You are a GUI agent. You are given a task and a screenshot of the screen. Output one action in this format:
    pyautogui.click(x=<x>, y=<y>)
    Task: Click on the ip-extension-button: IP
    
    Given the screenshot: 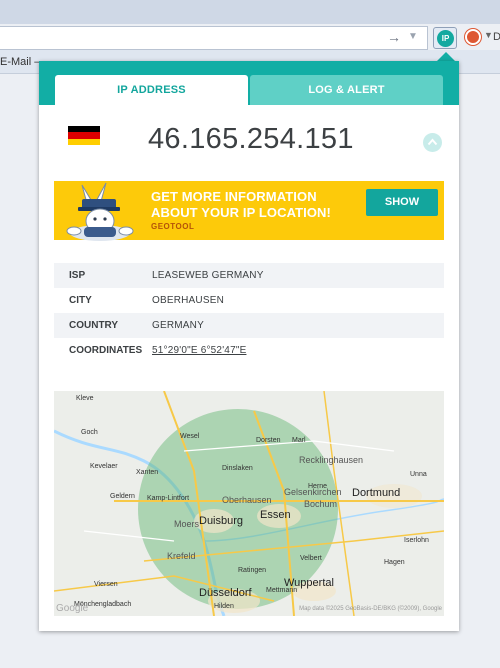 What is the action you would take?
    pyautogui.click(x=445, y=38)
    